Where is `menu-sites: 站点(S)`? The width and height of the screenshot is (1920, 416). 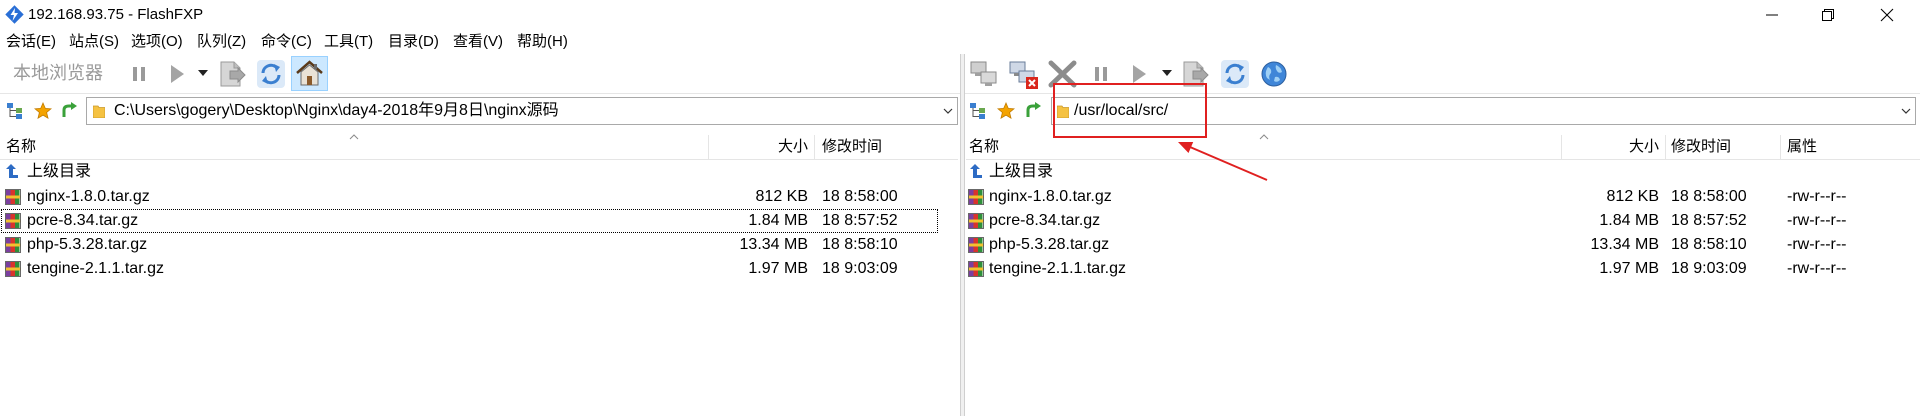 menu-sites: 站点(S) is located at coordinates (94, 41).